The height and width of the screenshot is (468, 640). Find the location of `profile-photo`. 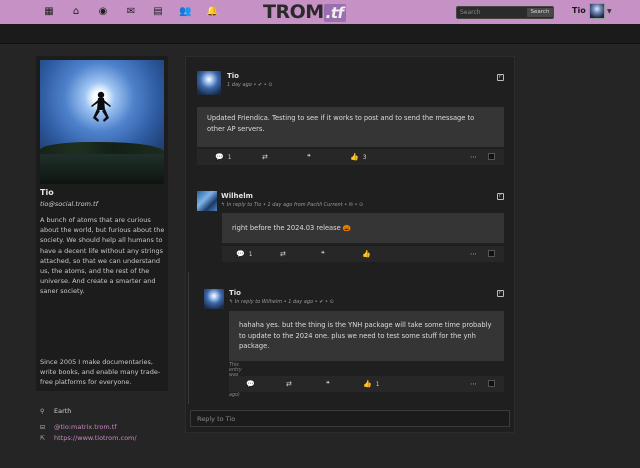

profile-photo is located at coordinates (102, 122).